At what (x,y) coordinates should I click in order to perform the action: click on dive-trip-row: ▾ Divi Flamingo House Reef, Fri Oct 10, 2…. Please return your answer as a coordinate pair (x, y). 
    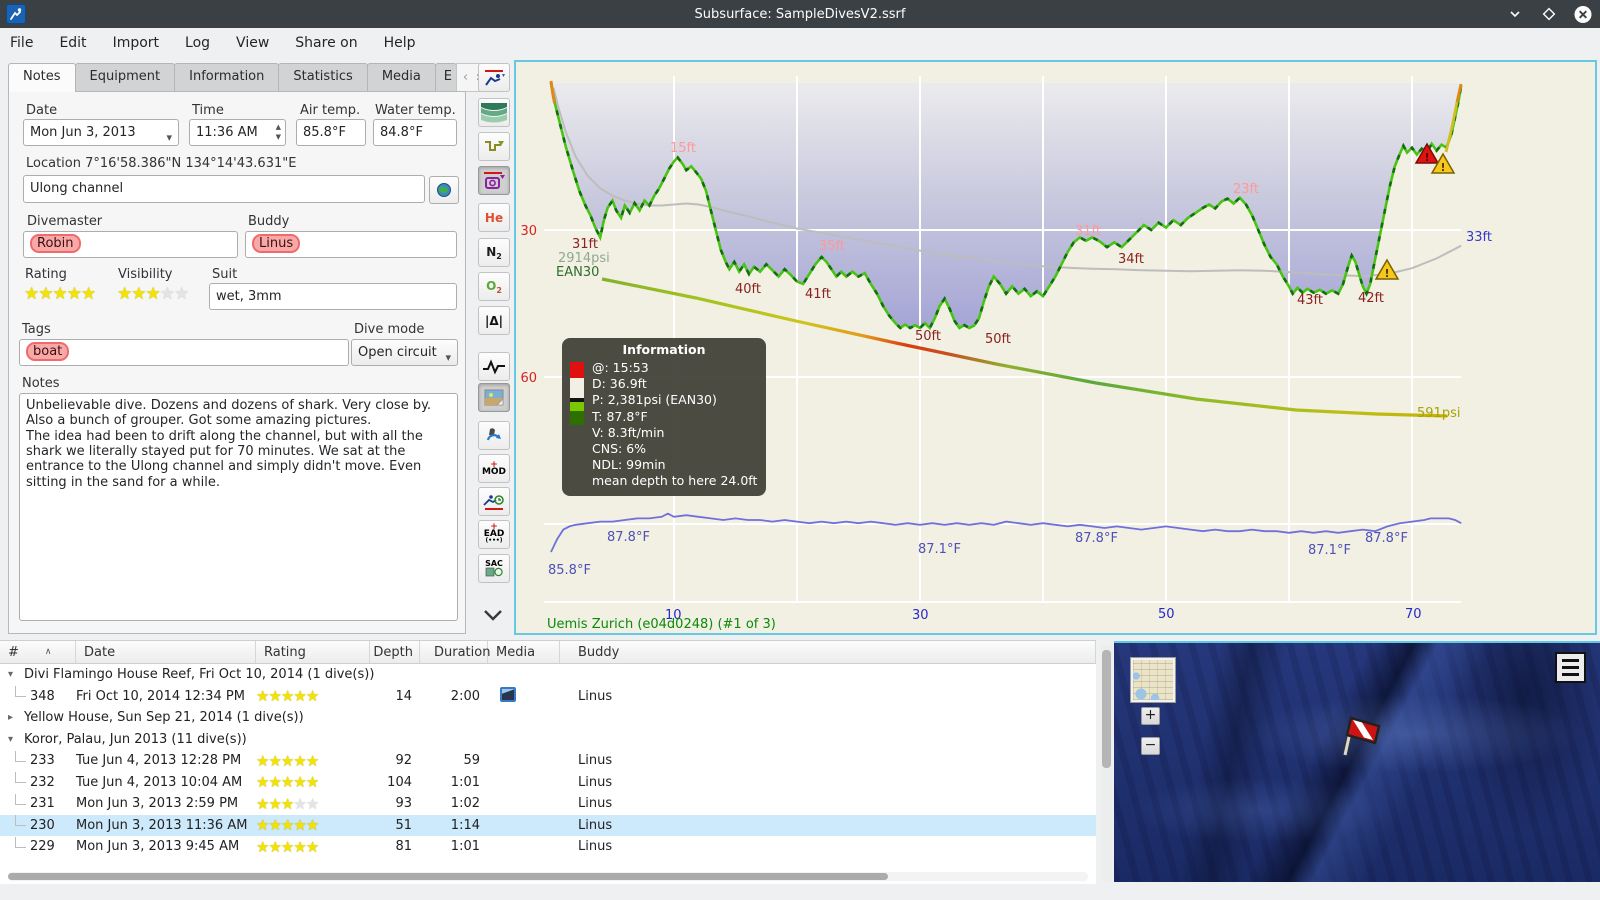
    Looking at the image, I should click on (548, 675).